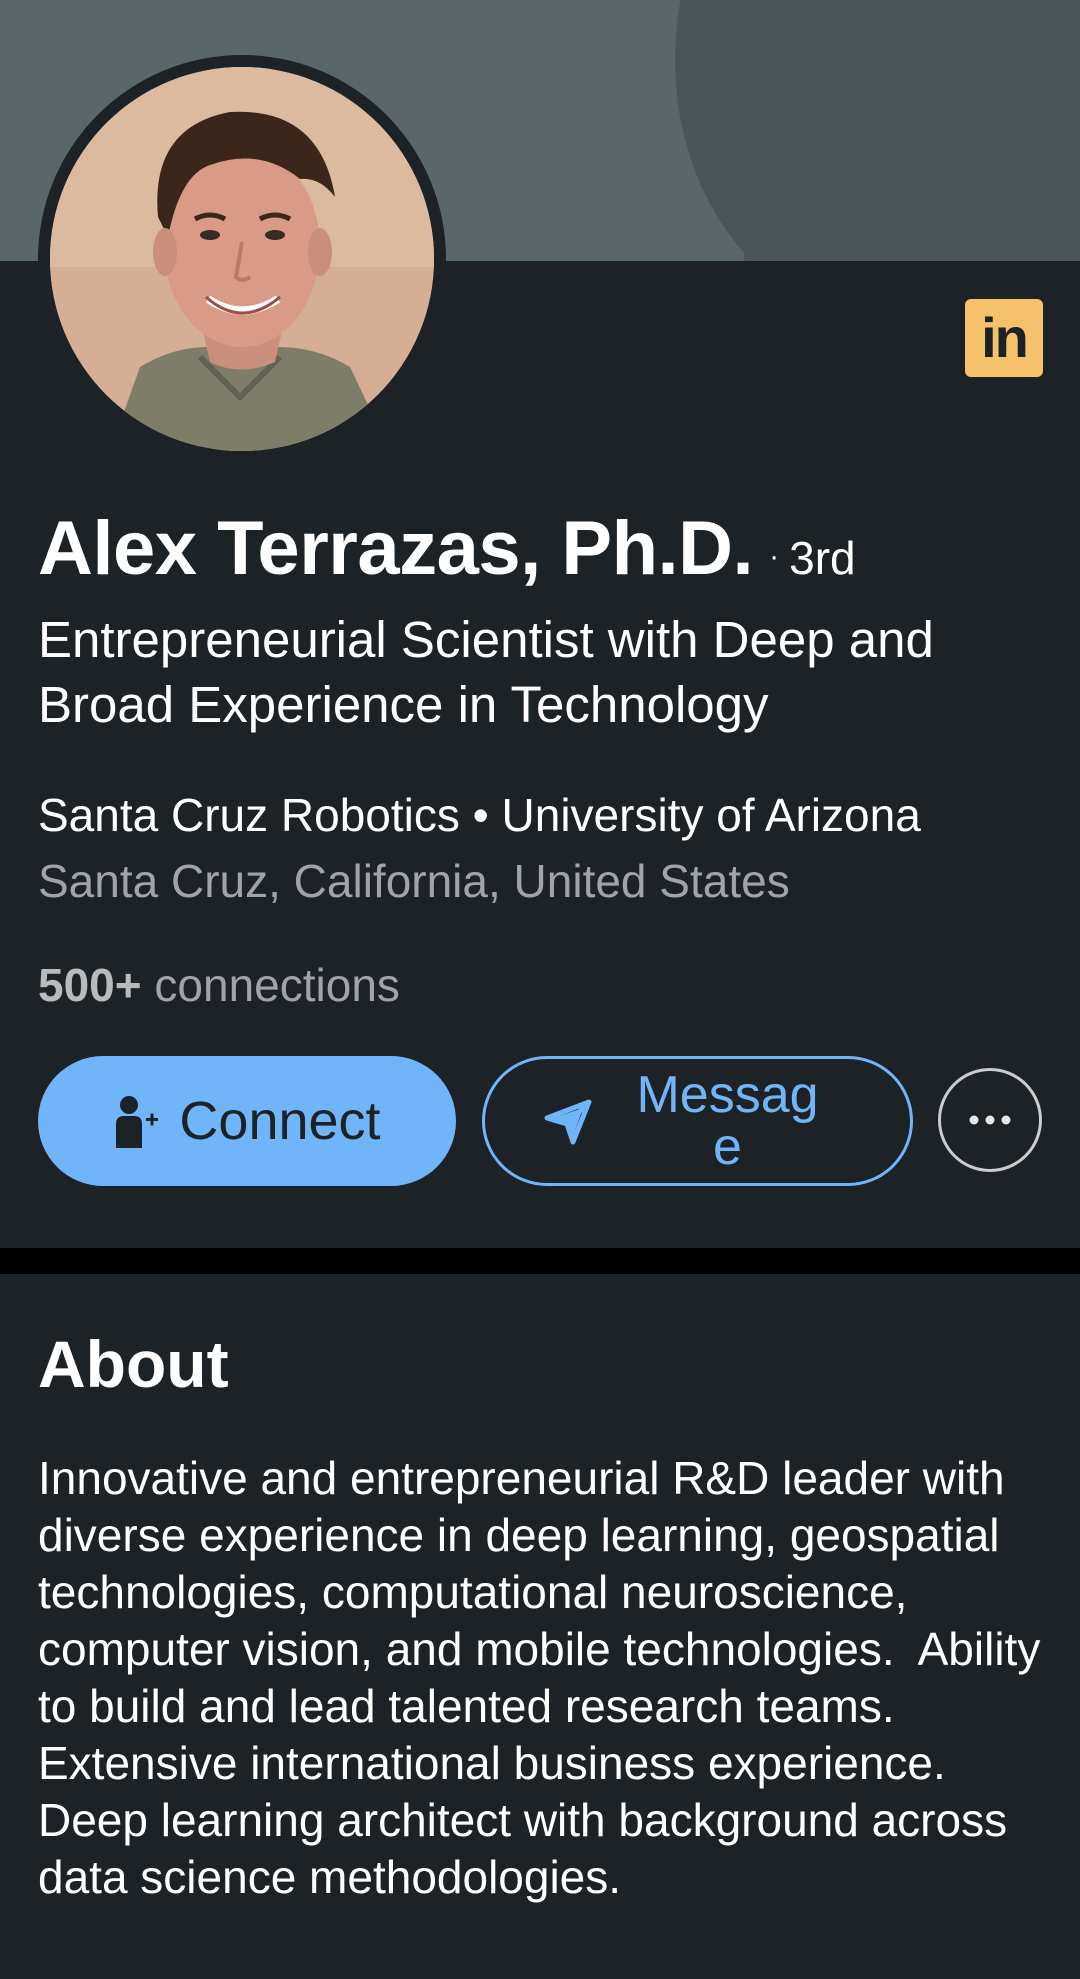  I want to click on send-icon, so click(567, 1122).